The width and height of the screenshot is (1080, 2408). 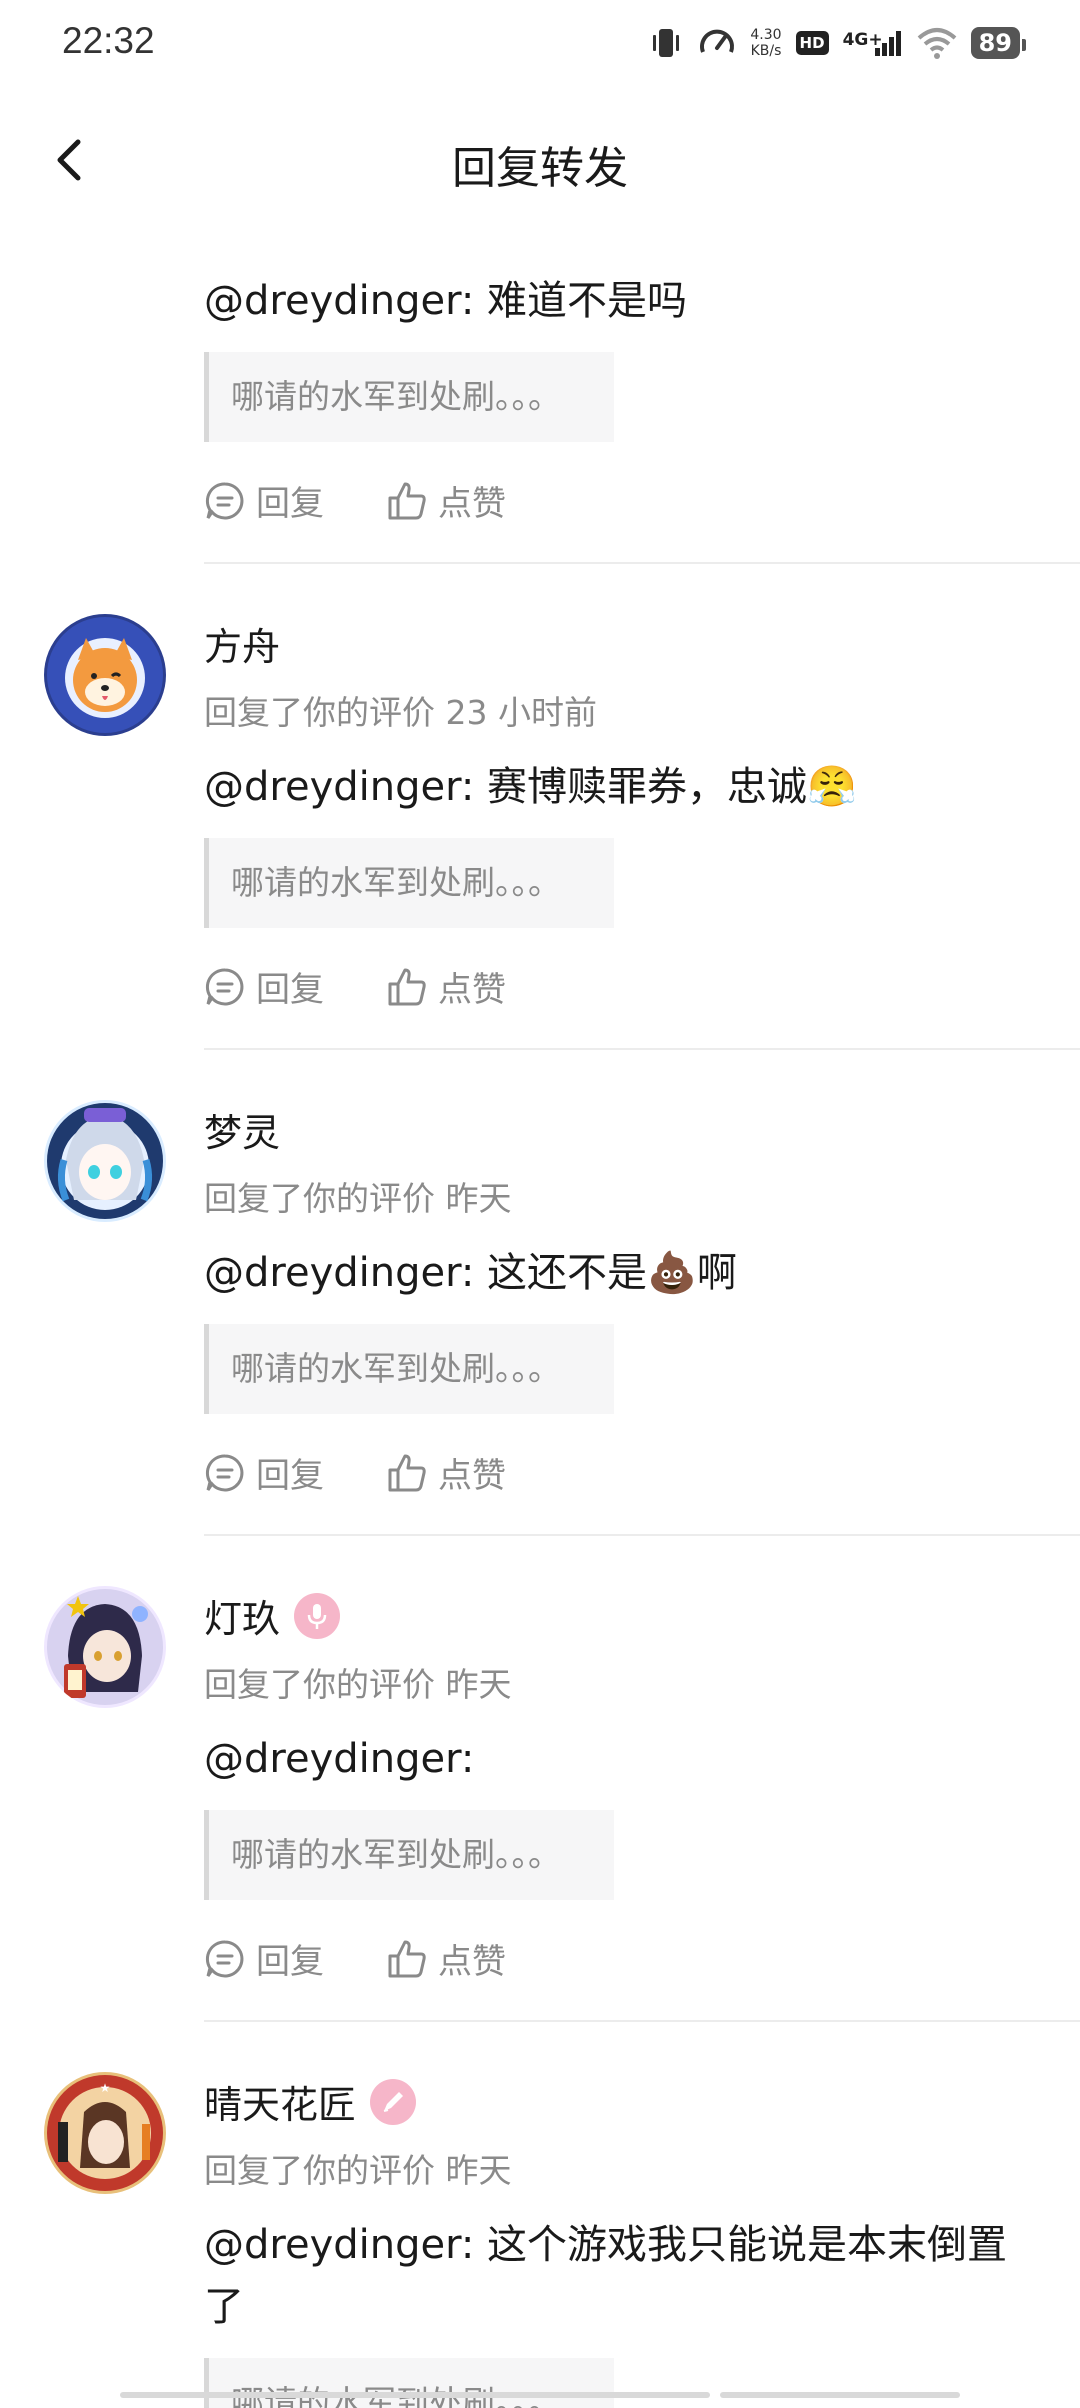 What do you see at coordinates (717, 41) in the screenshot?
I see `speedometer-icon` at bounding box center [717, 41].